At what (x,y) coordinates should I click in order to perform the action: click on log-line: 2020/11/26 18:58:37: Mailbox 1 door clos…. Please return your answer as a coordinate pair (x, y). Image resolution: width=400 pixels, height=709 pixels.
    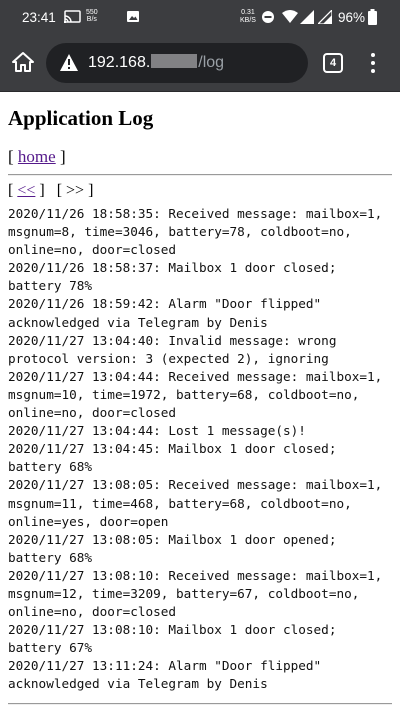
    Looking at the image, I should click on (172, 268).